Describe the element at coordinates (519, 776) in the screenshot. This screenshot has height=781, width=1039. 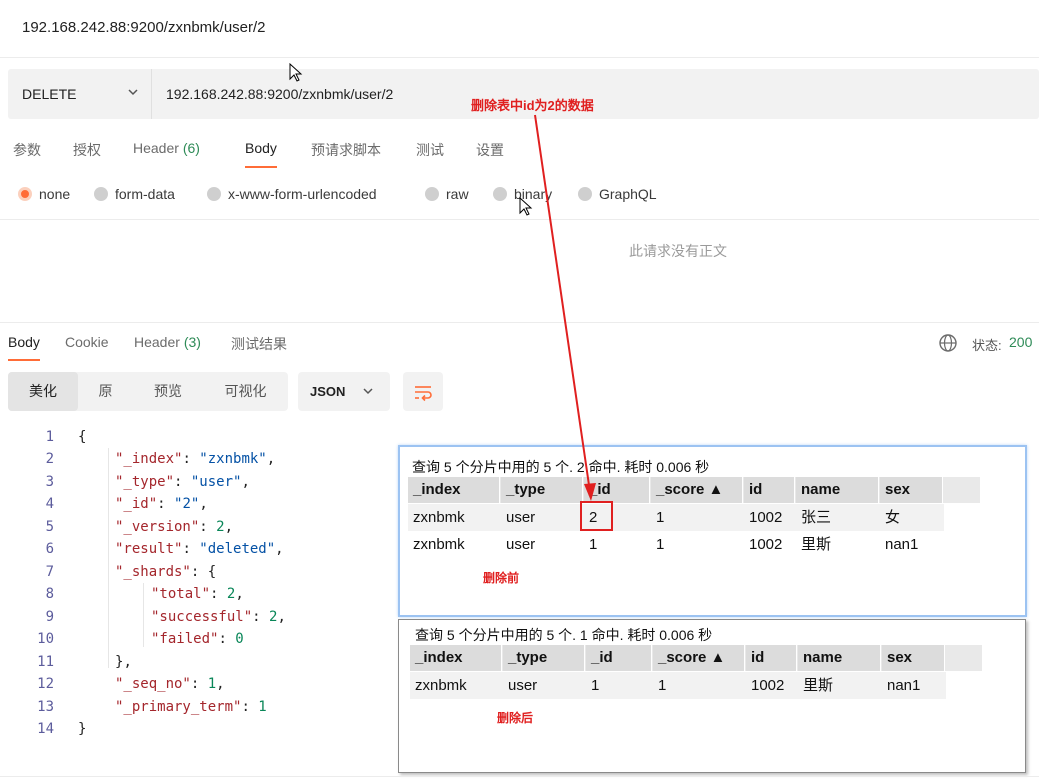
I see `divider` at that location.